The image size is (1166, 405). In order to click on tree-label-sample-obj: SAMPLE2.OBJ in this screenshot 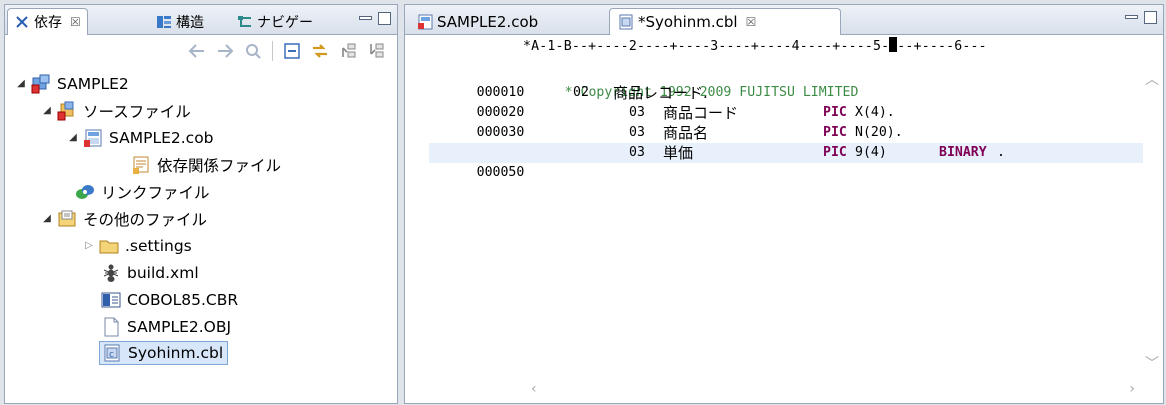, I will do `click(179, 326)`.